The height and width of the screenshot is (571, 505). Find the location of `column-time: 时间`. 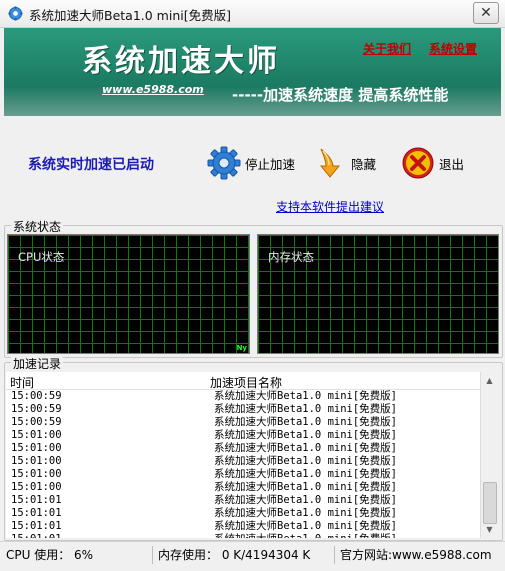

column-time: 时间 is located at coordinates (22, 382).